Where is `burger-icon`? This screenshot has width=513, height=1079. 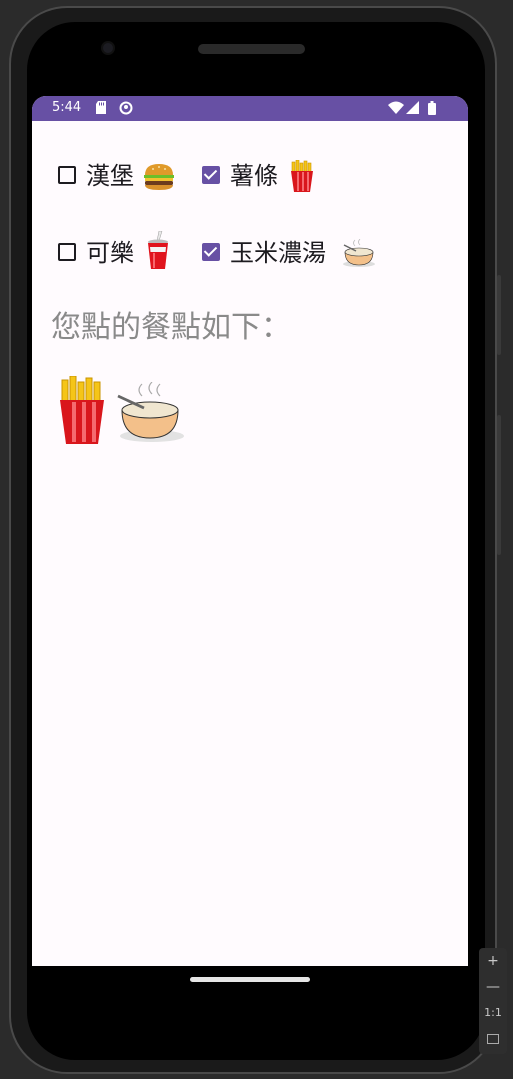
burger-icon is located at coordinates (159, 177).